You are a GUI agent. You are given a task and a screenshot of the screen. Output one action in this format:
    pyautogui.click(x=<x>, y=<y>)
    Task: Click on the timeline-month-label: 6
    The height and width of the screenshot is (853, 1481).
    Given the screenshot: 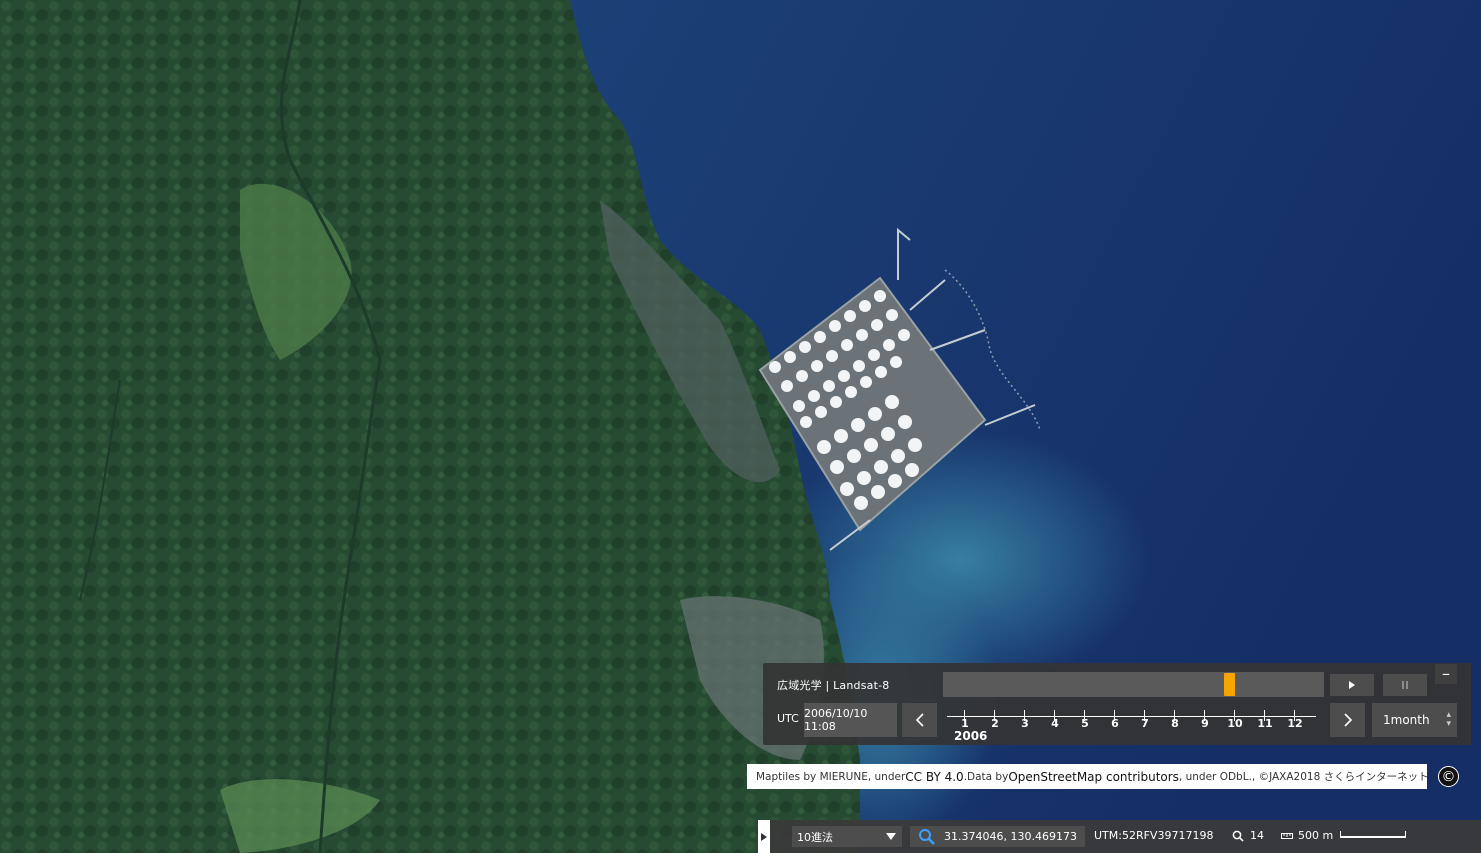 What is the action you would take?
    pyautogui.click(x=1115, y=723)
    